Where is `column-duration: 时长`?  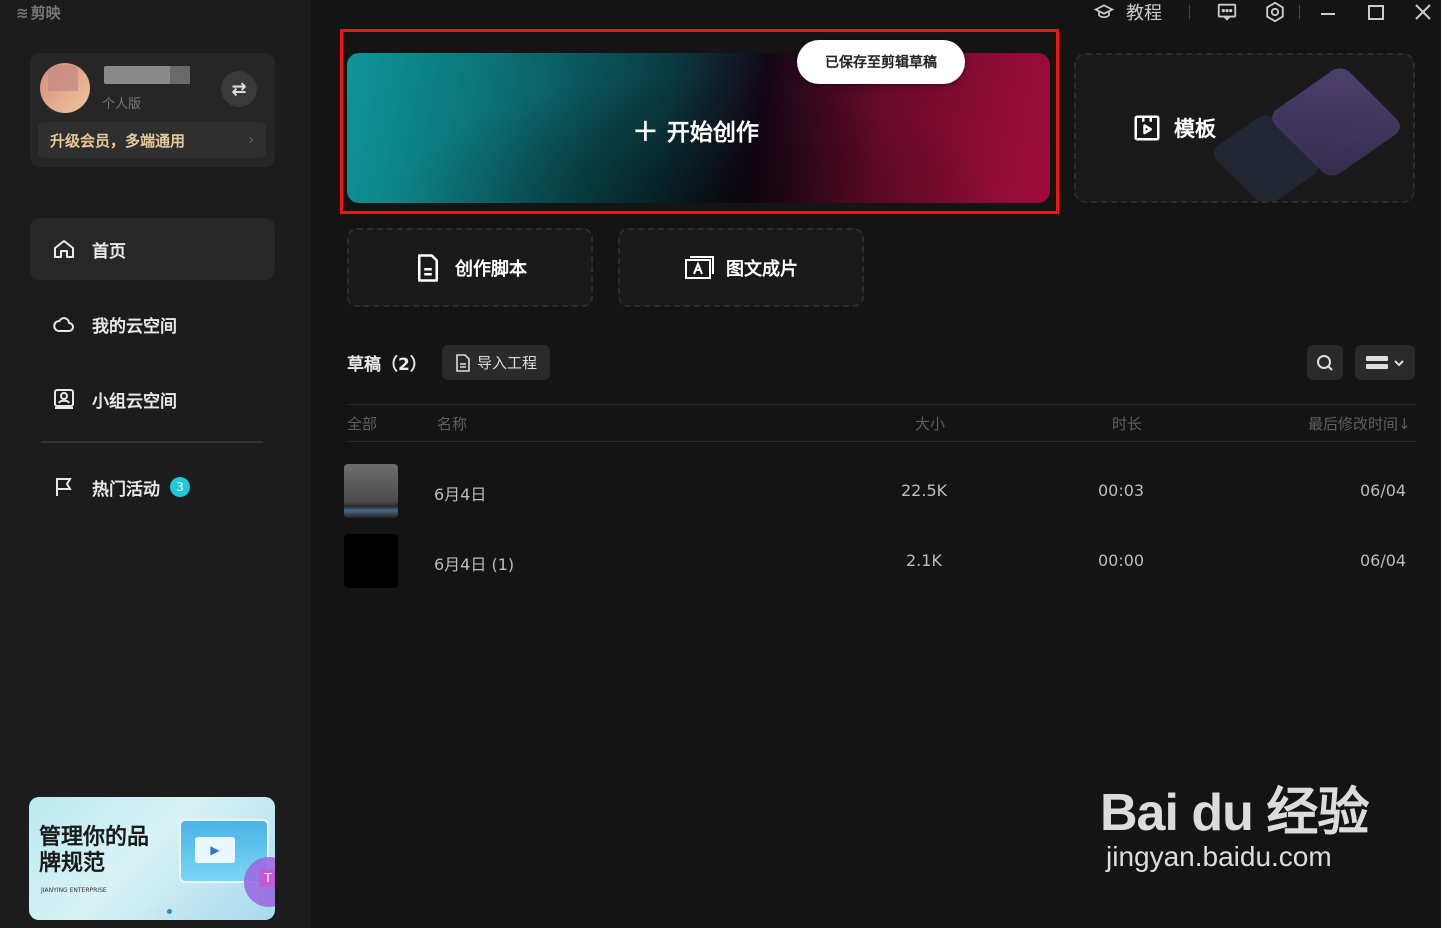 column-duration: 时长 is located at coordinates (1127, 423).